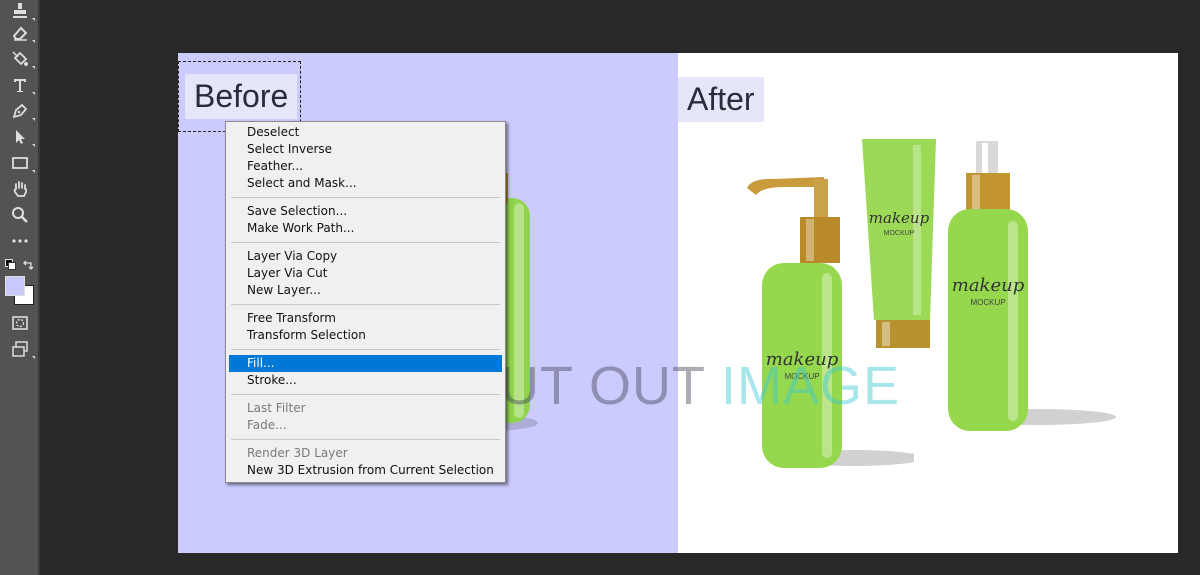 The width and height of the screenshot is (1200, 575). I want to click on hand-icon, so click(20, 189).